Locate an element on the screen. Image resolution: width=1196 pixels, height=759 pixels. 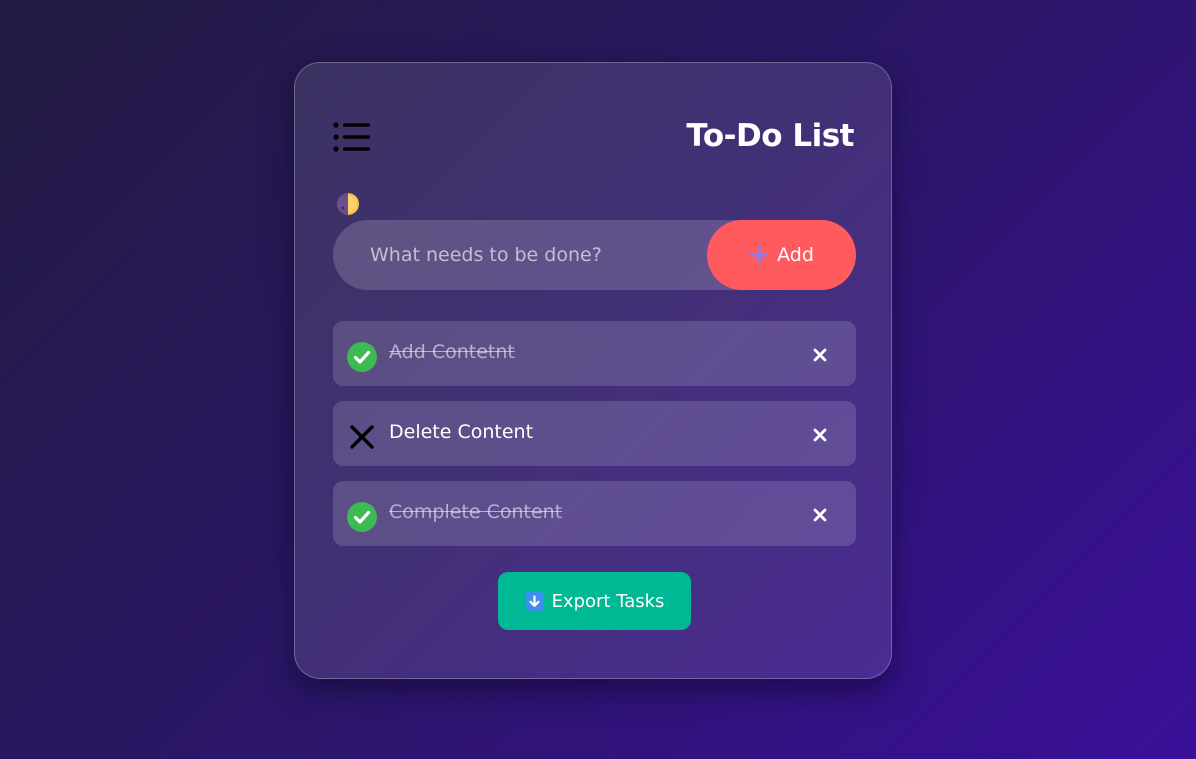
half-moon-theme-icon is located at coordinates (348, 204).